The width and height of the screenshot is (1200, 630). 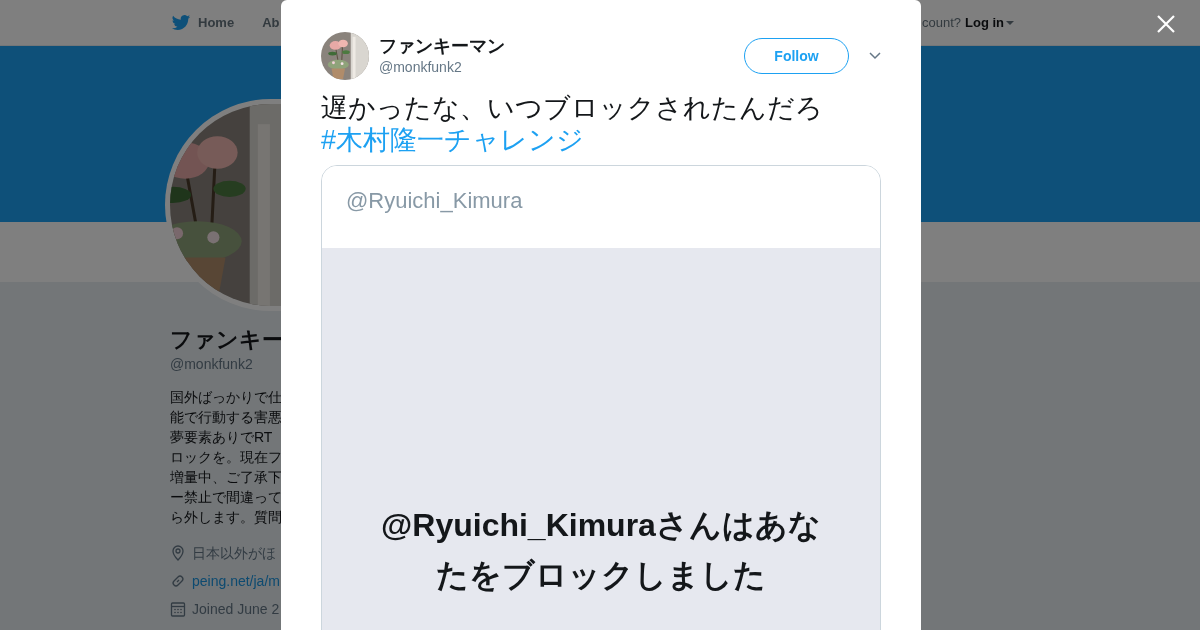 What do you see at coordinates (226, 417) in the screenshot?
I see `bio-line: 能で行動する害悪` at bounding box center [226, 417].